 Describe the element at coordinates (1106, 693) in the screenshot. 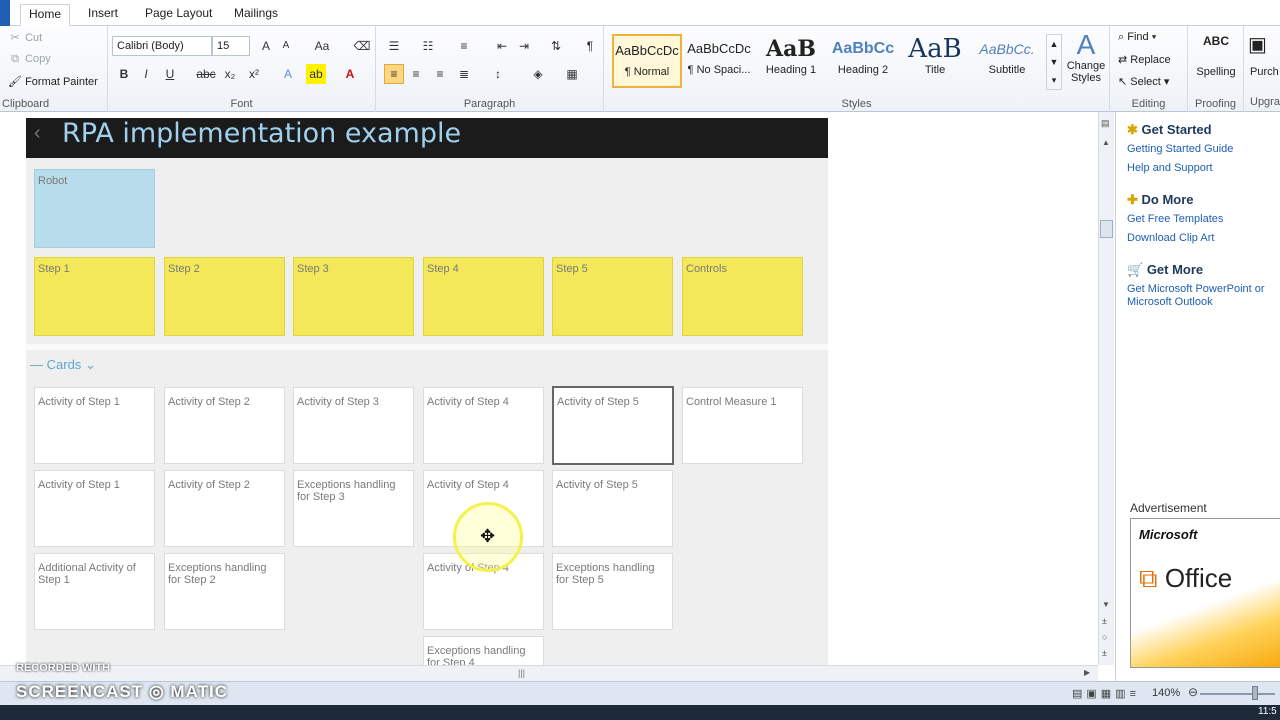

I see `view-buttons: ▤▣▦▥≡` at that location.